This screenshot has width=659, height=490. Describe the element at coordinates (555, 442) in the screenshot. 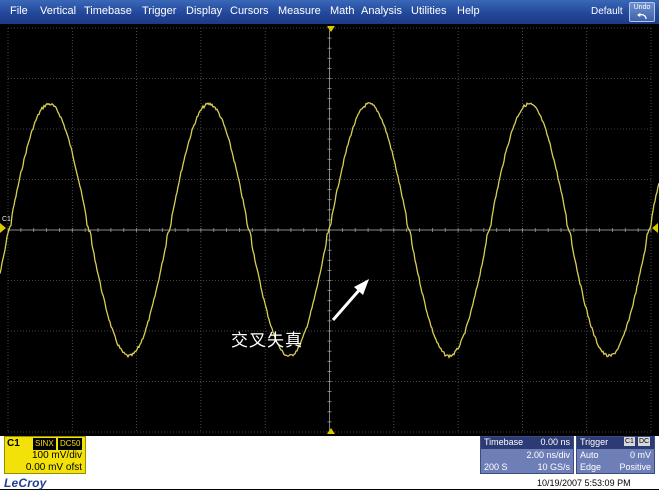

I see `timebase-delay: 0.00 ns` at that location.